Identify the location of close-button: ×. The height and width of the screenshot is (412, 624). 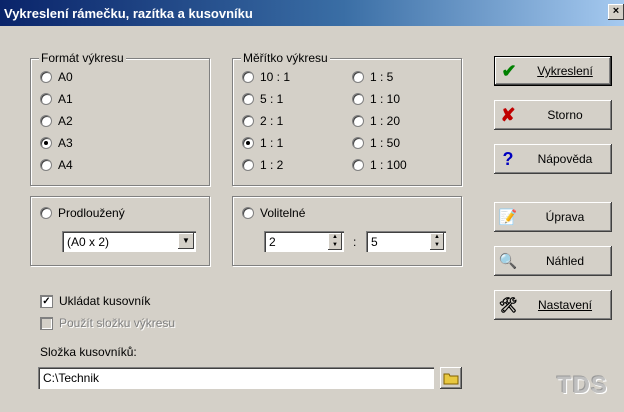
(616, 12).